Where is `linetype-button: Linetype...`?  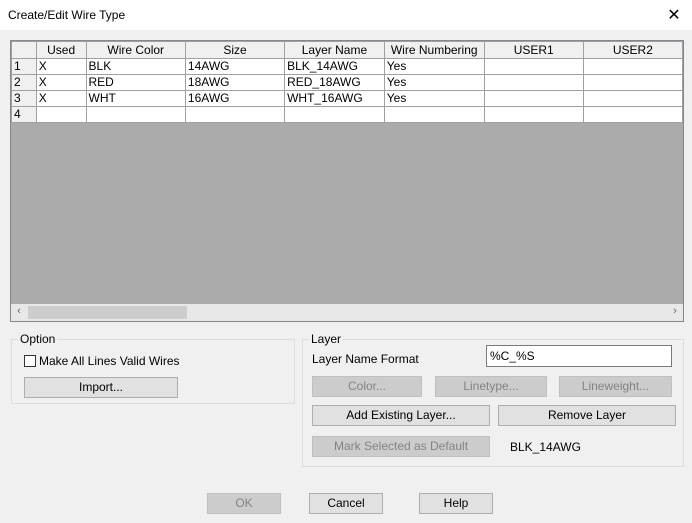
linetype-button: Linetype... is located at coordinates (491, 386).